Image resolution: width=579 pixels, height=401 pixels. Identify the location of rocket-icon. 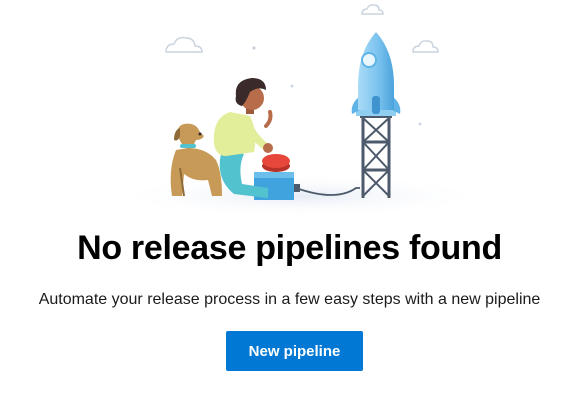
(376, 73).